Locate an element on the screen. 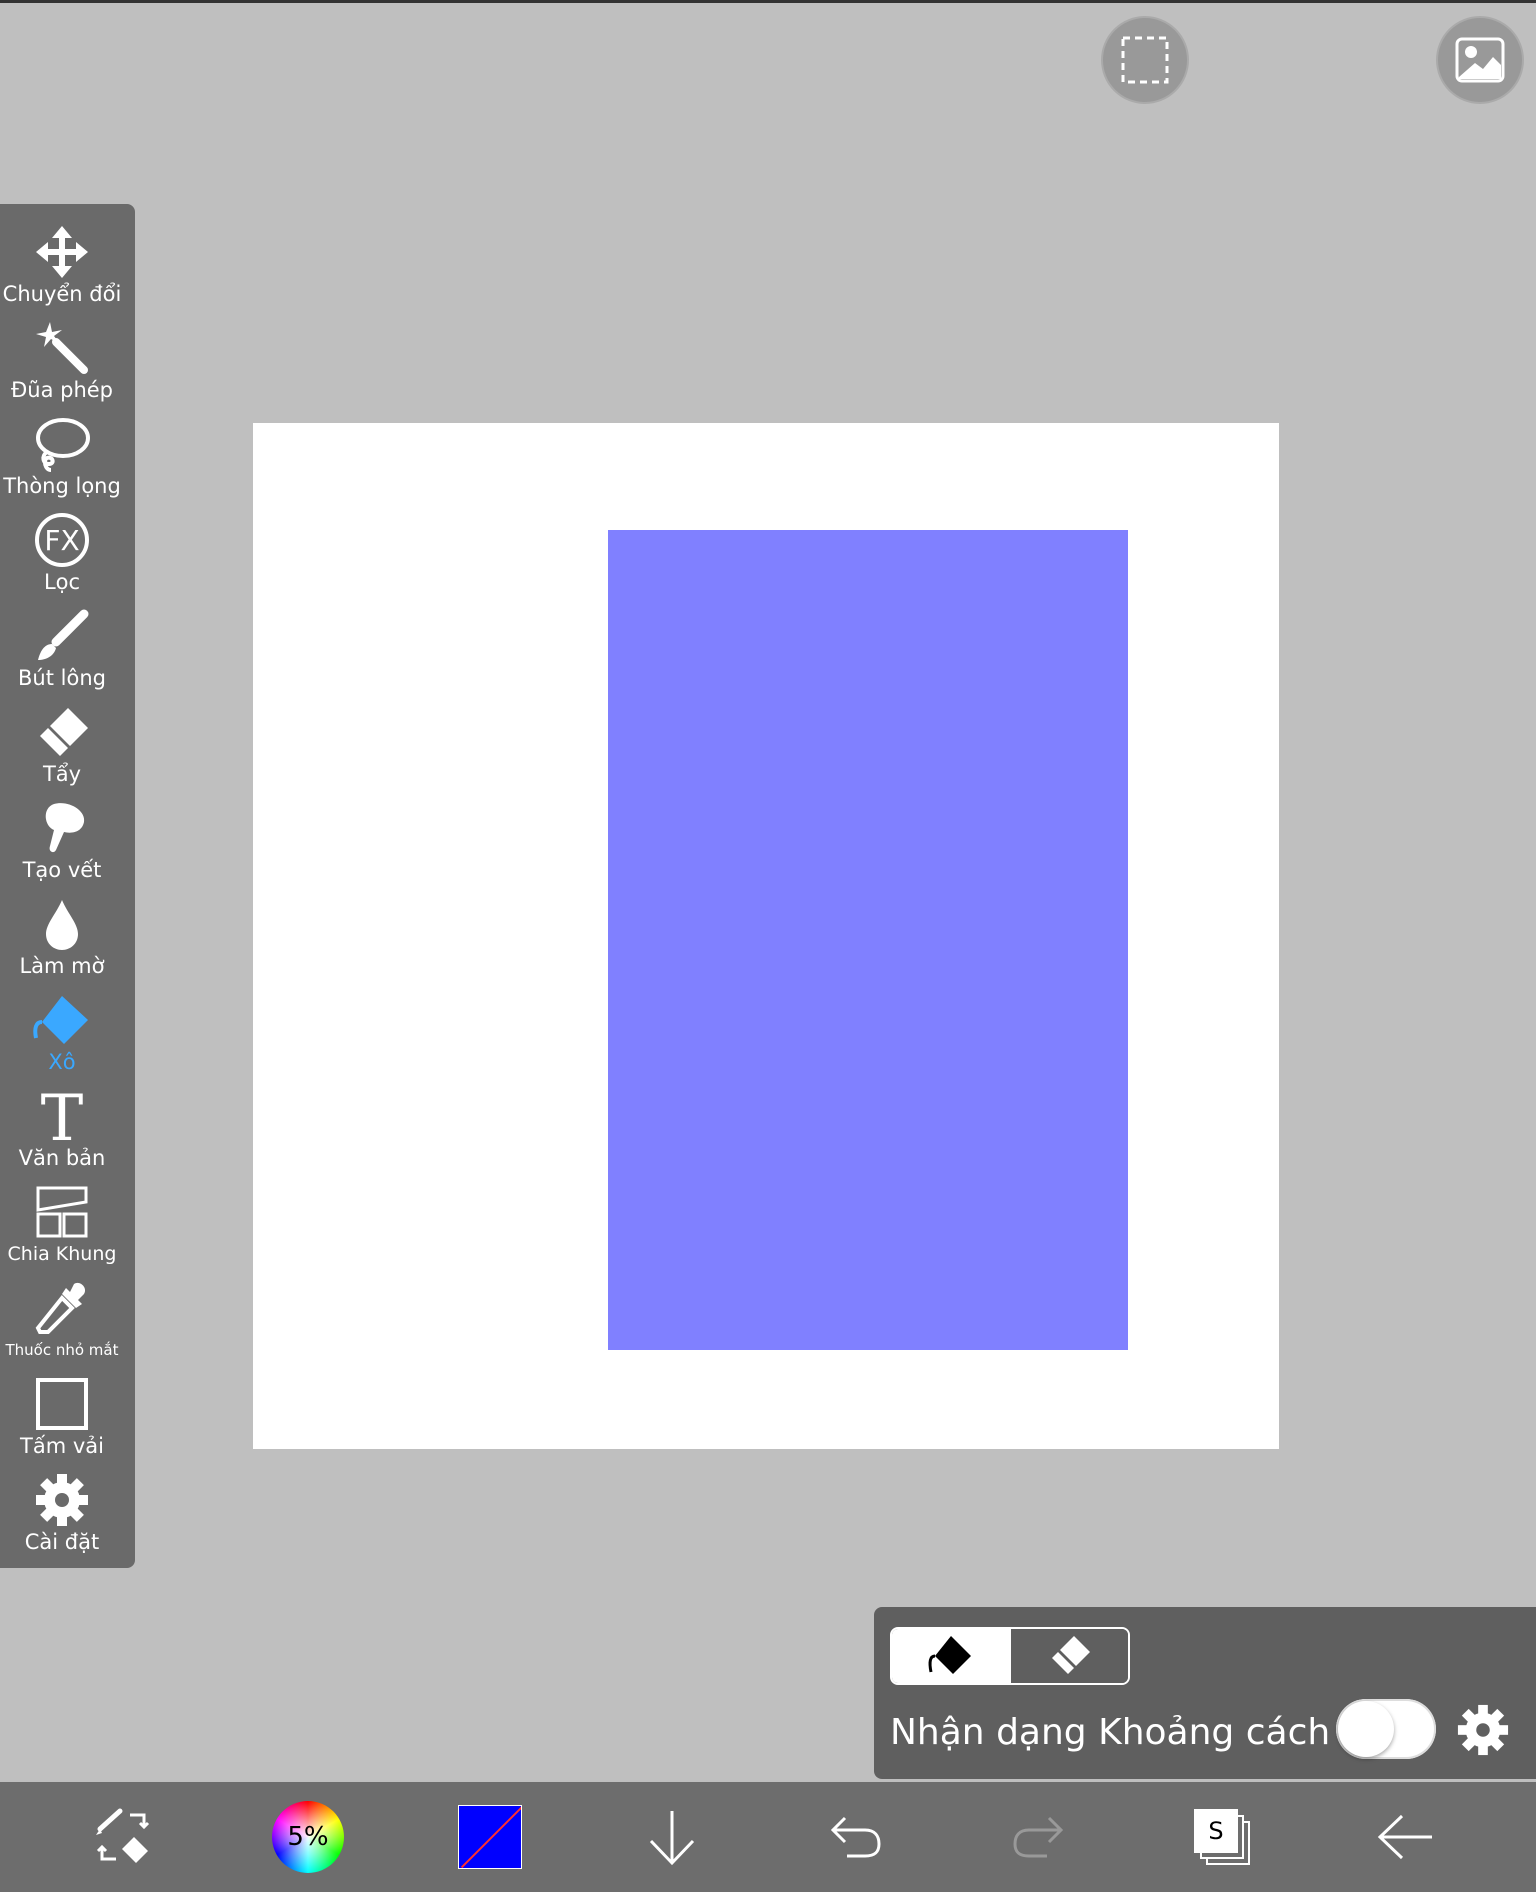 The image size is (1536, 1892). tool-label: Cài đặt is located at coordinates (62, 1542).